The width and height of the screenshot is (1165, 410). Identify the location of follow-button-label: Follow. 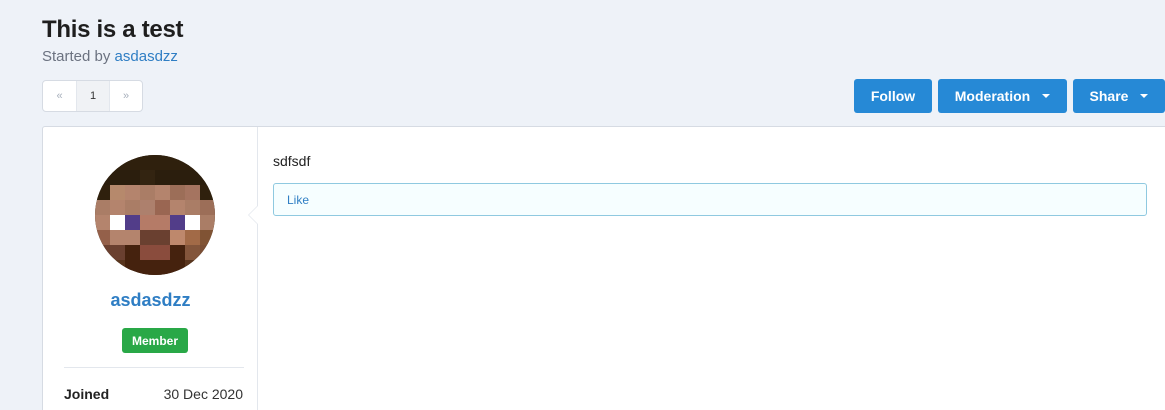
(893, 96).